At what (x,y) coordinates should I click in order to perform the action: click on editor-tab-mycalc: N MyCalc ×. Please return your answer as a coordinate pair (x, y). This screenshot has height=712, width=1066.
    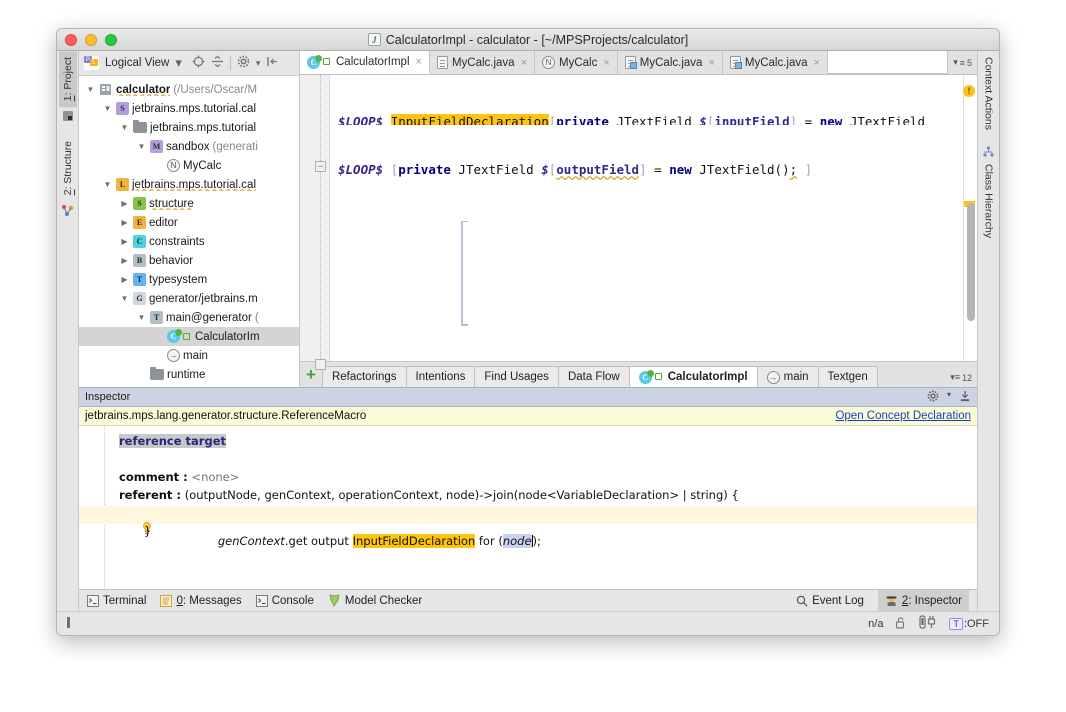
    Looking at the image, I should click on (576, 62).